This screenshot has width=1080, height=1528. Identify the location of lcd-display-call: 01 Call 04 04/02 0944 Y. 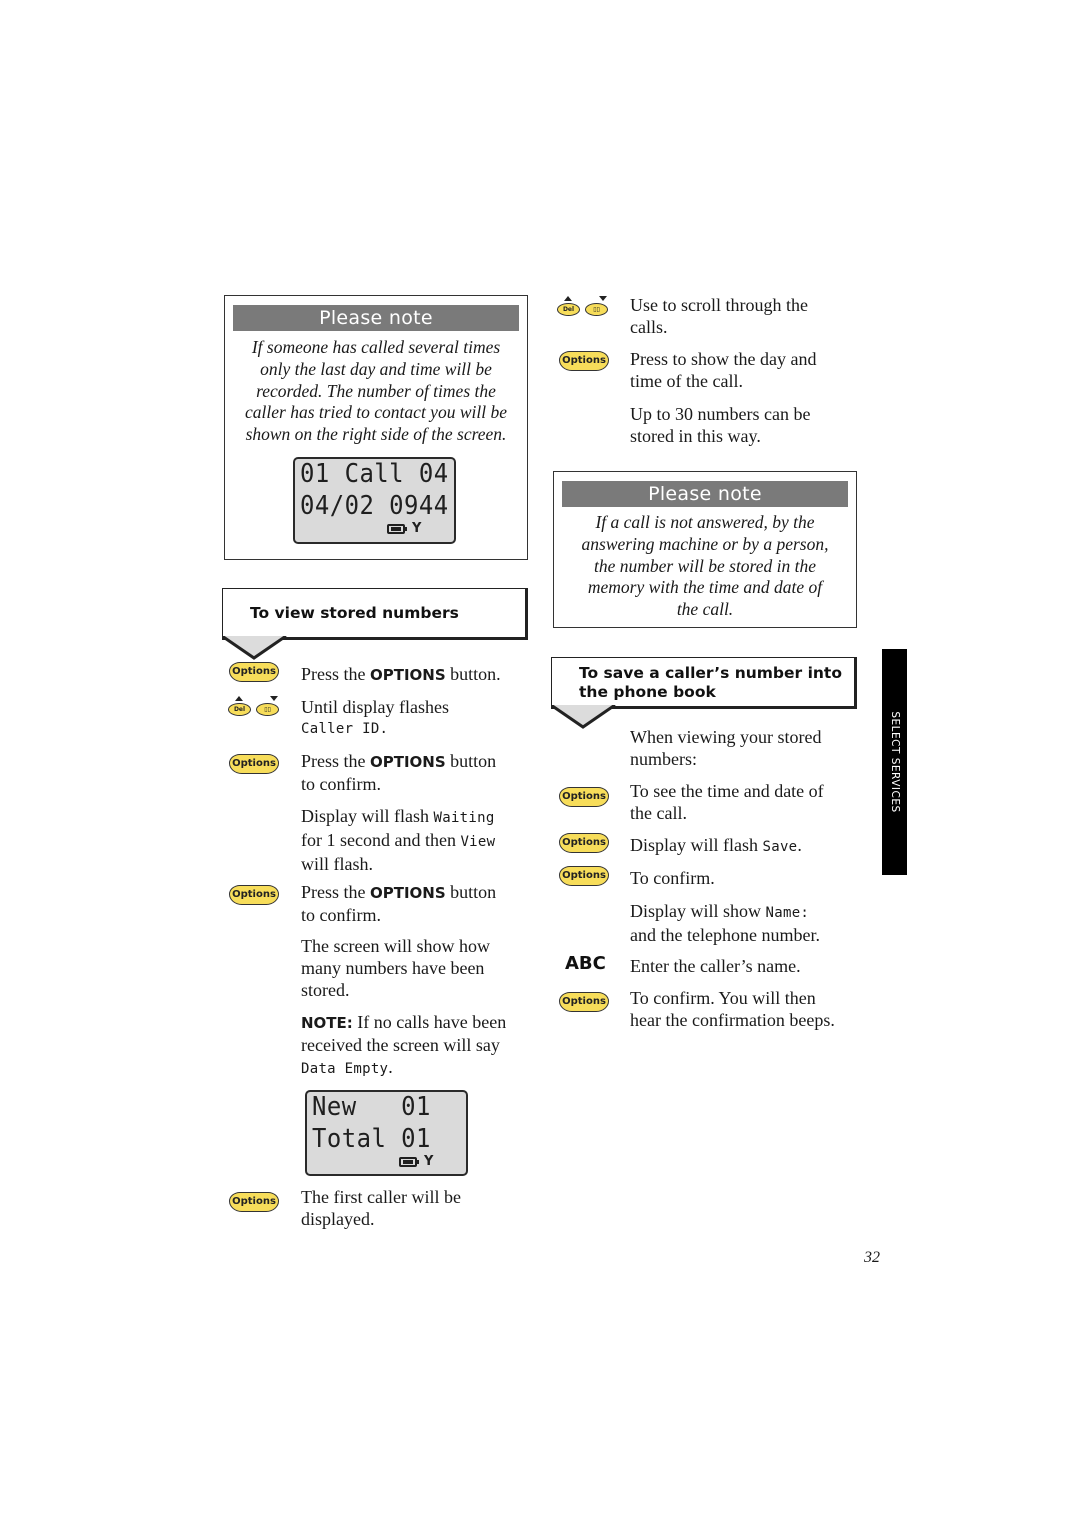
(374, 500).